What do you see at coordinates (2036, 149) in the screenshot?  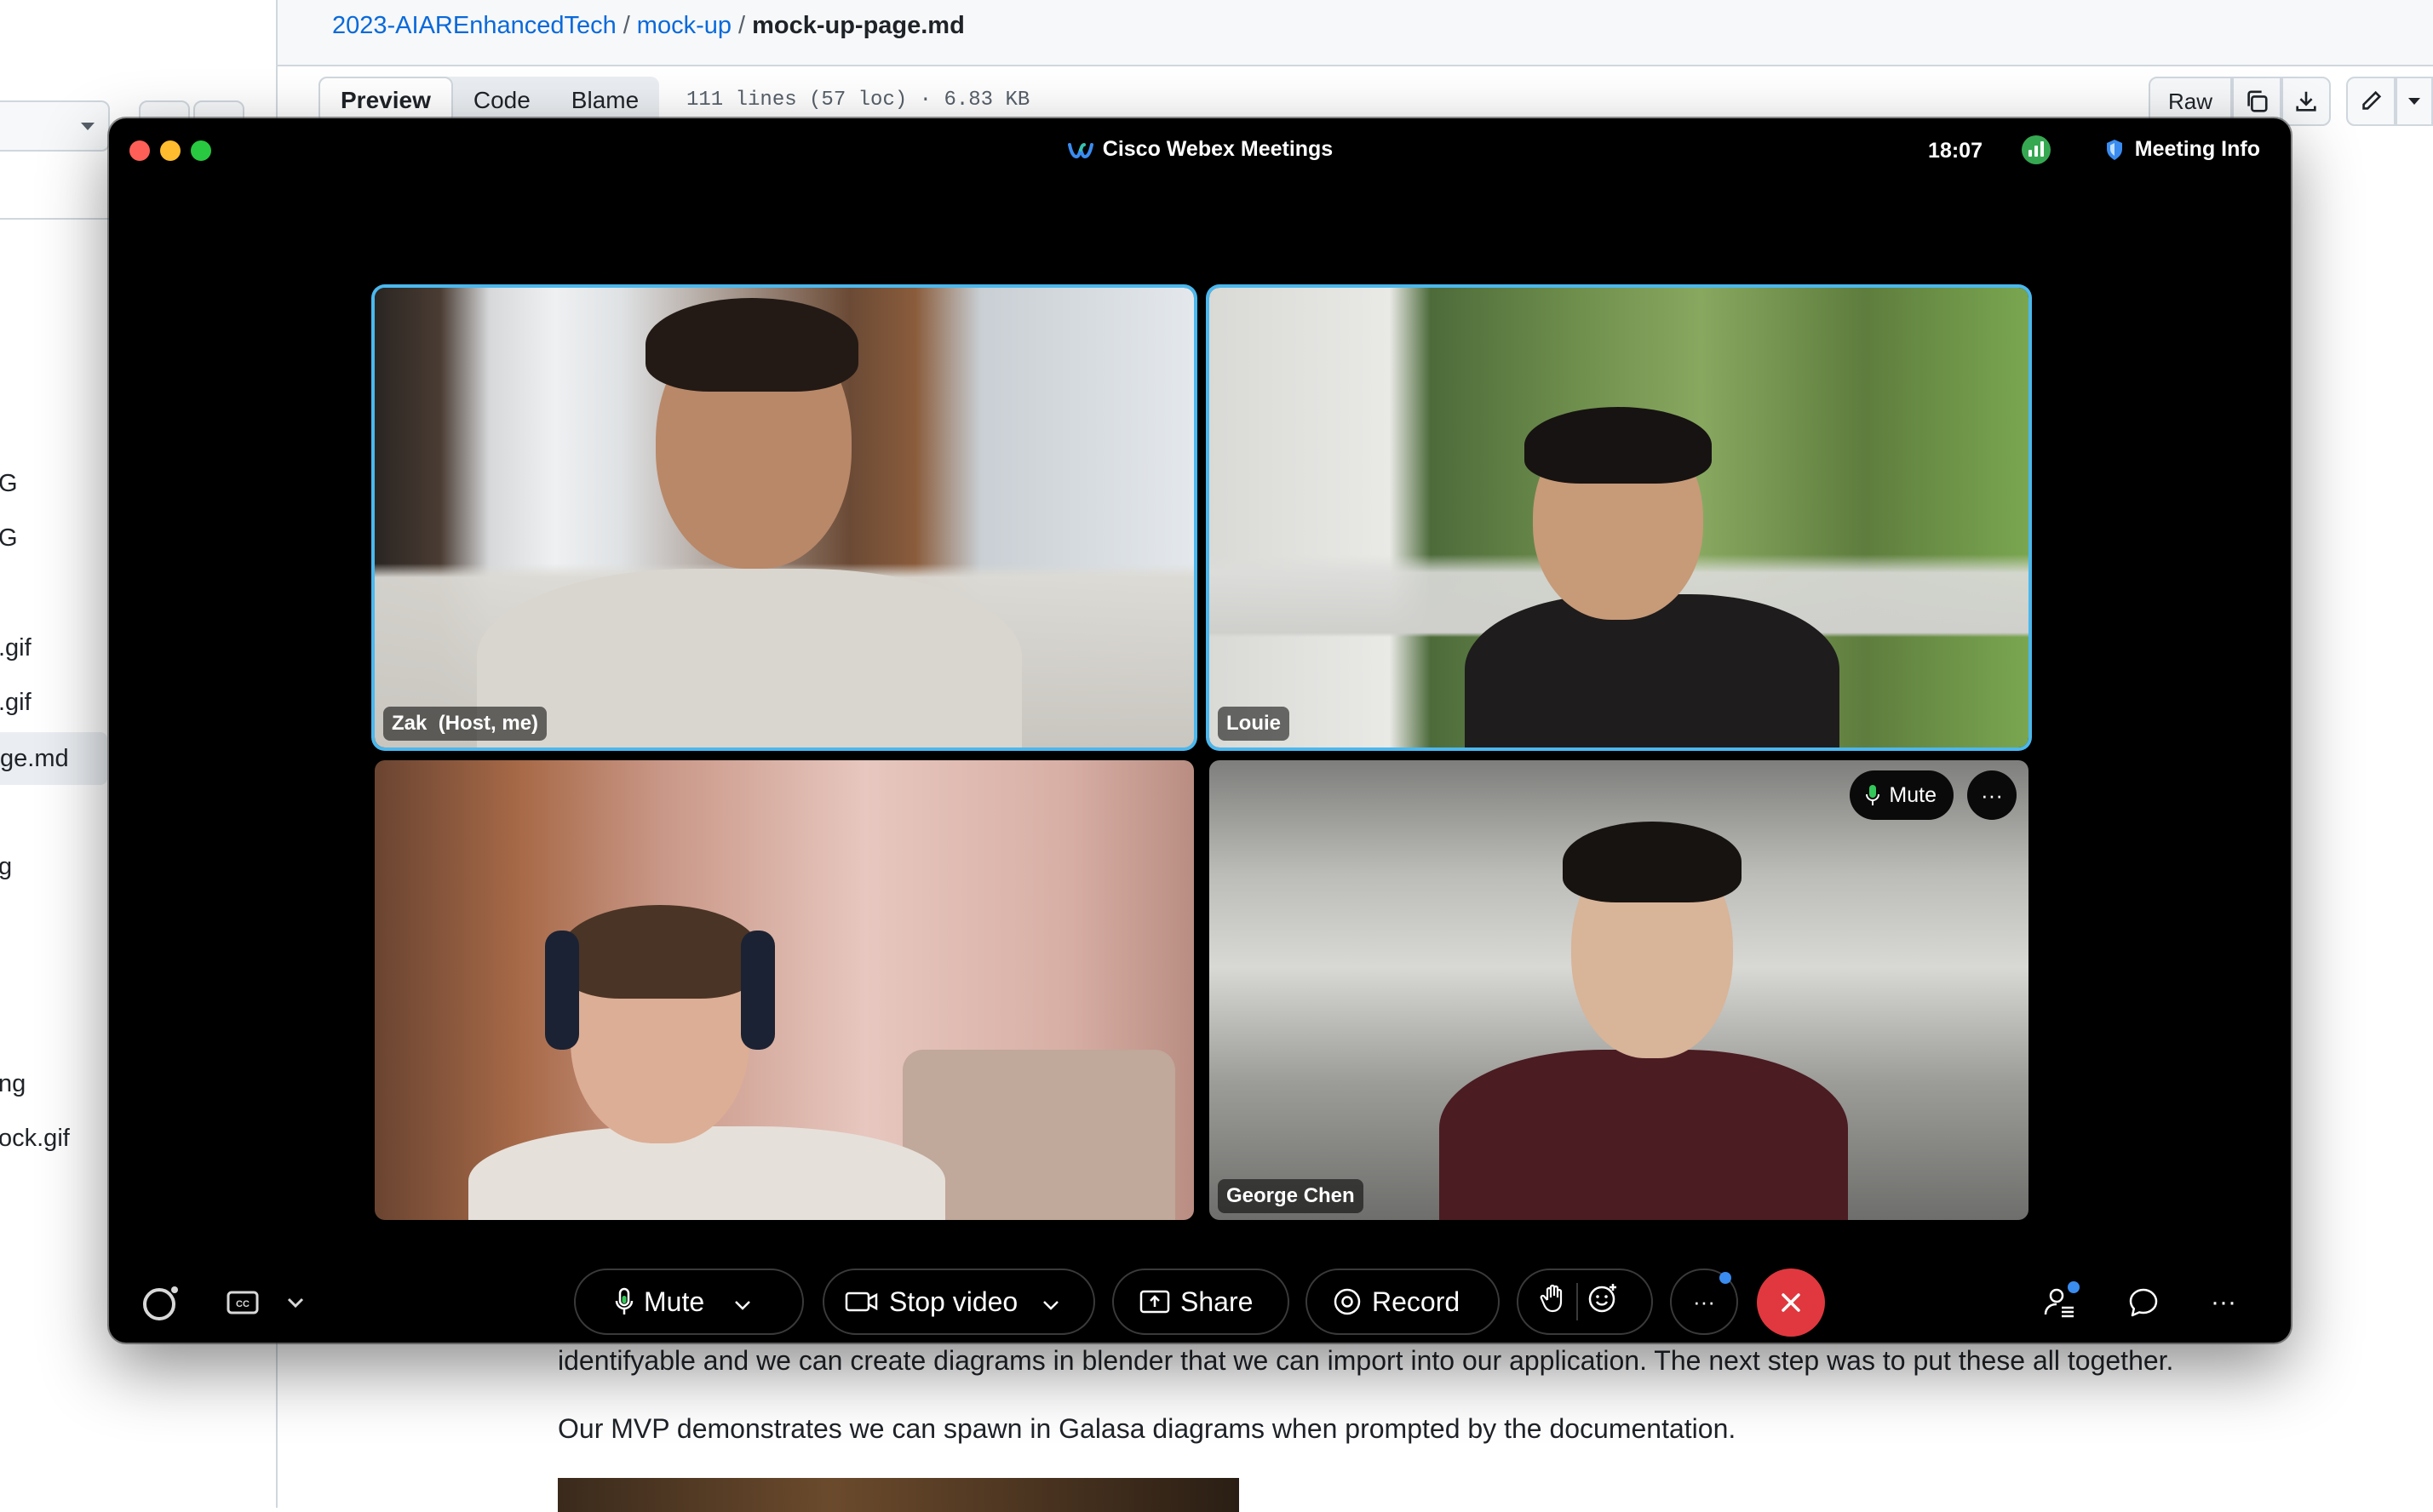 I see `network-health-icon` at bounding box center [2036, 149].